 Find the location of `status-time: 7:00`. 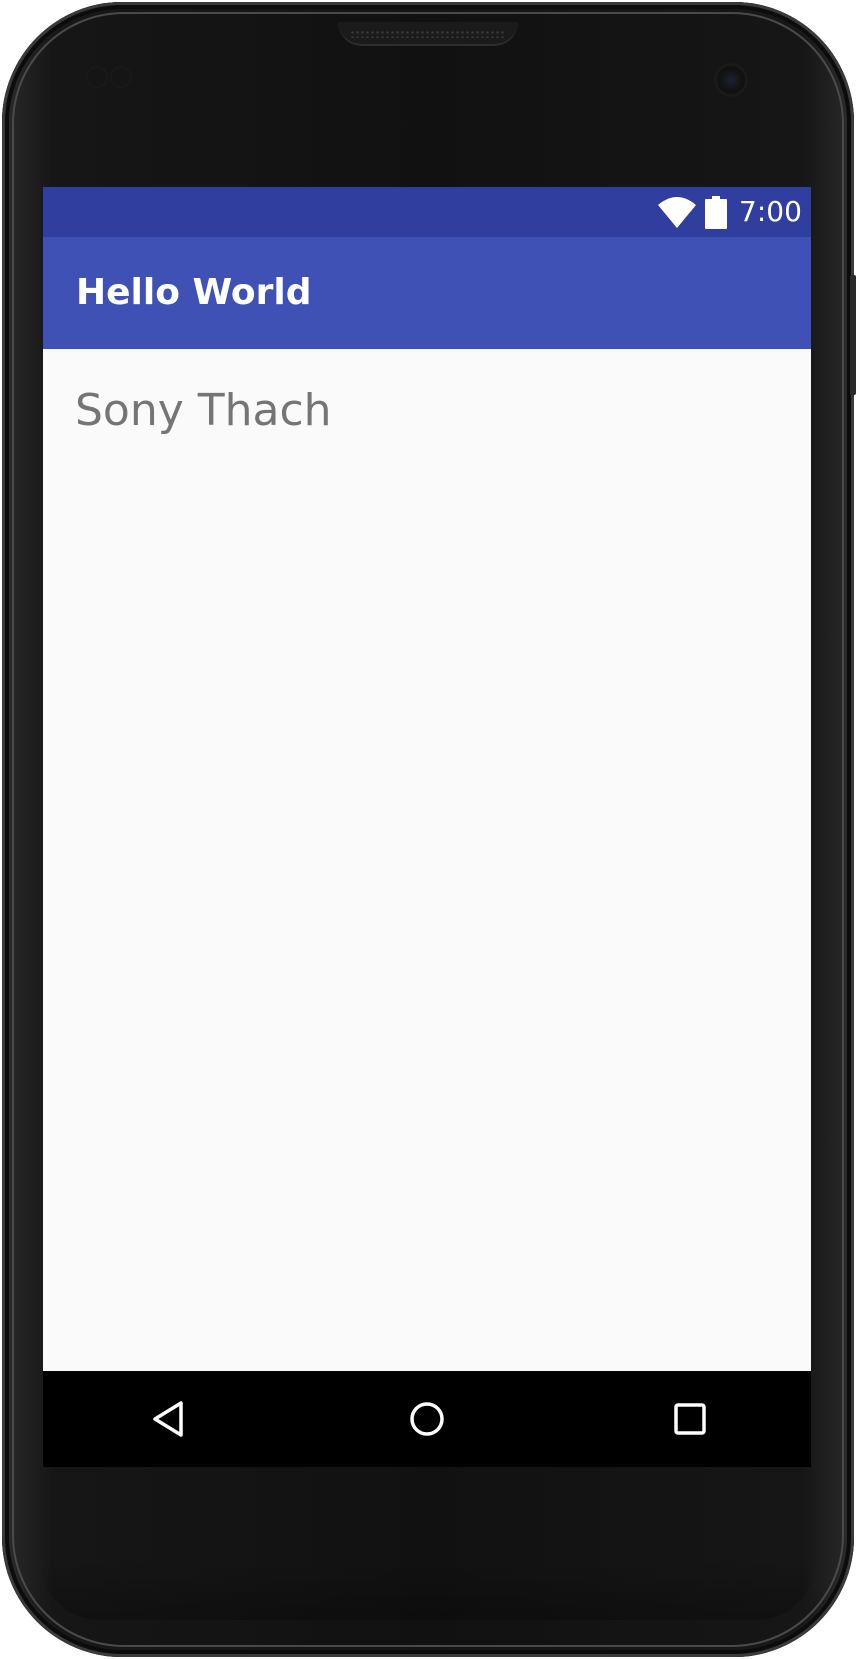

status-time: 7:00 is located at coordinates (770, 211).